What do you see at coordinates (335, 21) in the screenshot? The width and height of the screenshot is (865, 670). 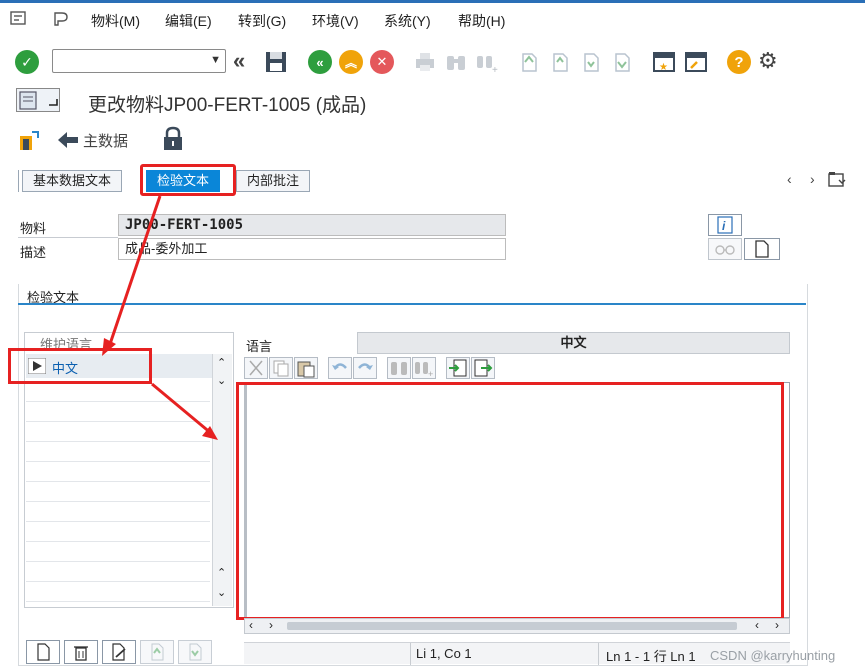 I see `menu-environment: 环境(V)` at bounding box center [335, 21].